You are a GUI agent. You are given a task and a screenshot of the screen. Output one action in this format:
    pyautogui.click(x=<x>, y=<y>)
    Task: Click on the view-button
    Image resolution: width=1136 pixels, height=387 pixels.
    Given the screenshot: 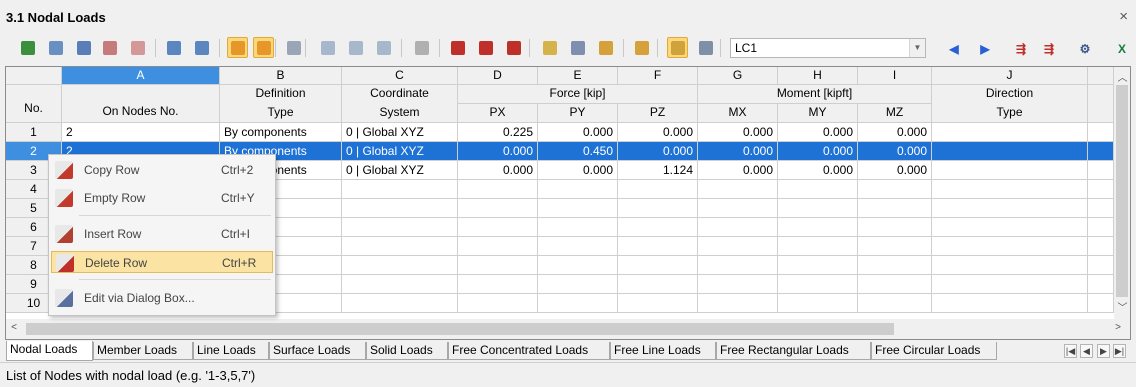 What is the action you would take?
    pyautogui.click(x=327, y=47)
    